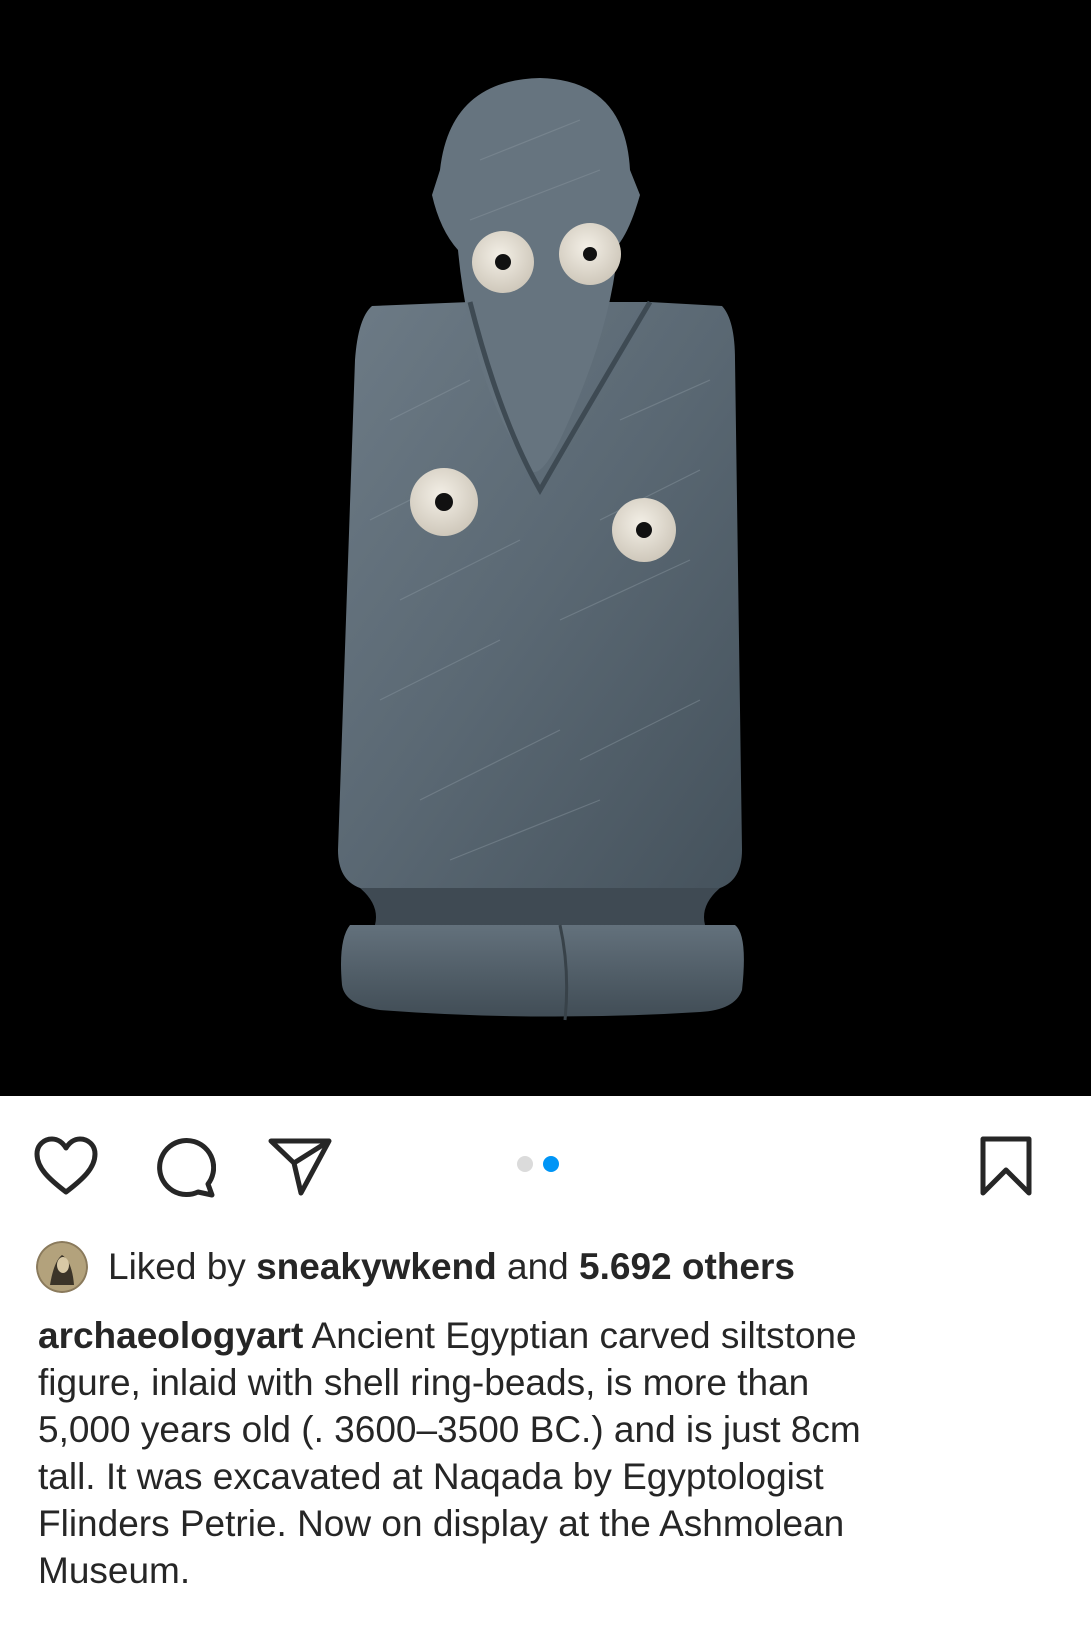 This screenshot has width=1091, height=1648. I want to click on speech-bubble-icon, so click(186, 1168).